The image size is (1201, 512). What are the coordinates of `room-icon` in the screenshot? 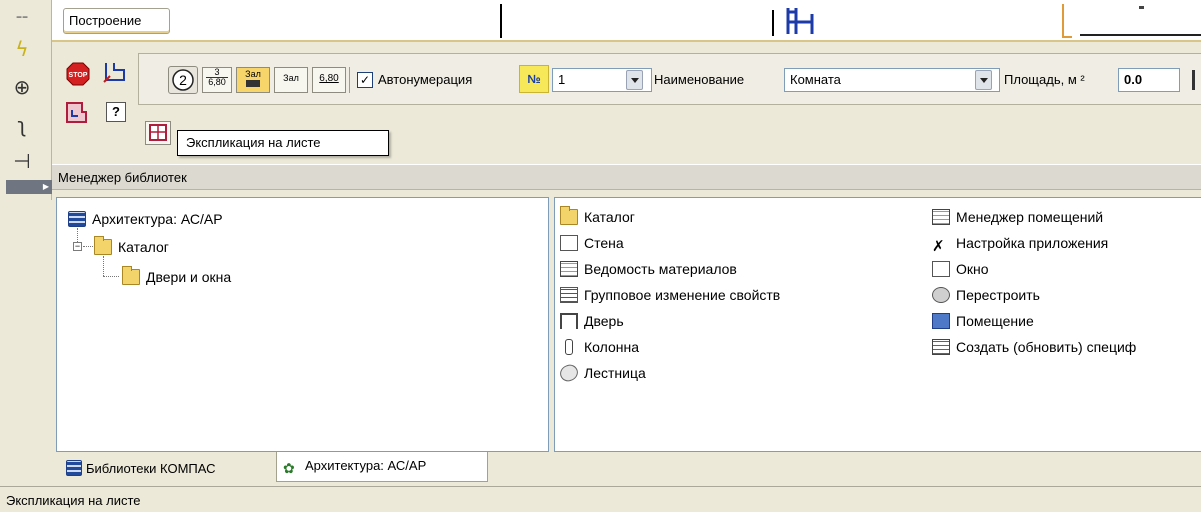 It's located at (941, 321).